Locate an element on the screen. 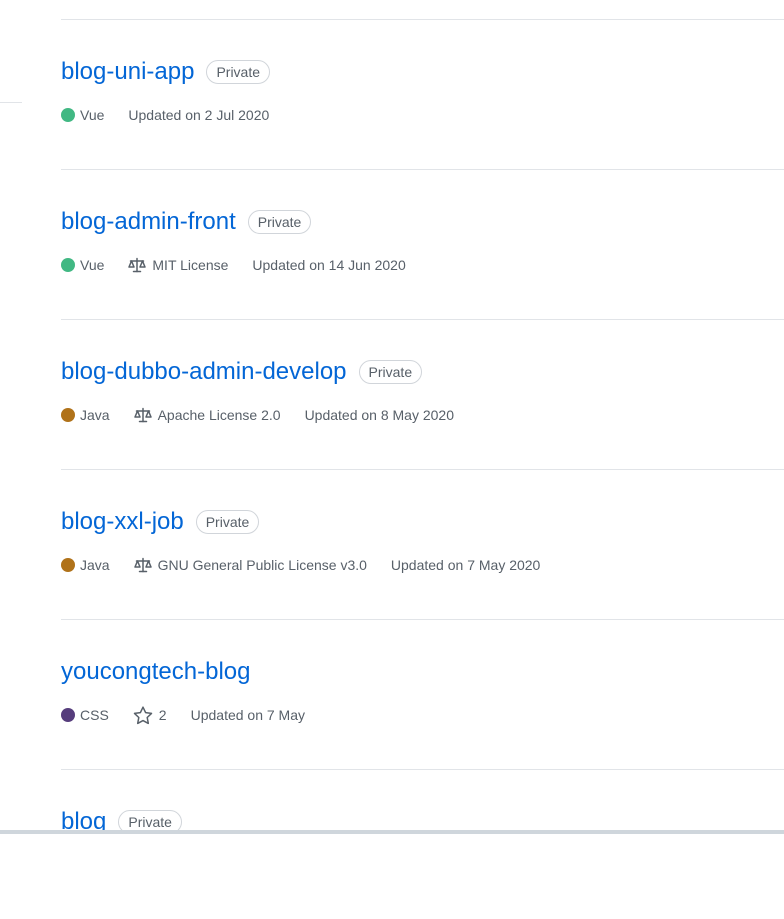 This screenshot has width=784, height=919. left-divider is located at coordinates (11, 102).